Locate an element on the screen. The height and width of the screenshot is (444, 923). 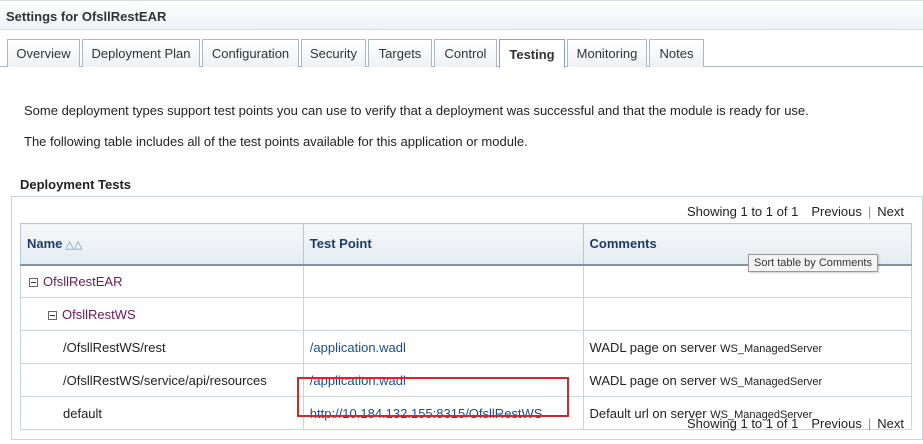
name-cell: default is located at coordinates (162, 413).